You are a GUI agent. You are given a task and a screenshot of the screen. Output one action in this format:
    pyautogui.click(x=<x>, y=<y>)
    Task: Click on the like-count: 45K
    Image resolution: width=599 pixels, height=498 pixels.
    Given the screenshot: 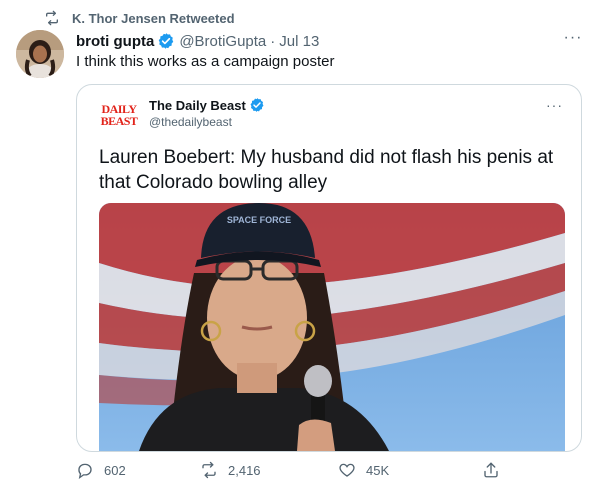 What is the action you would take?
    pyautogui.click(x=378, y=470)
    